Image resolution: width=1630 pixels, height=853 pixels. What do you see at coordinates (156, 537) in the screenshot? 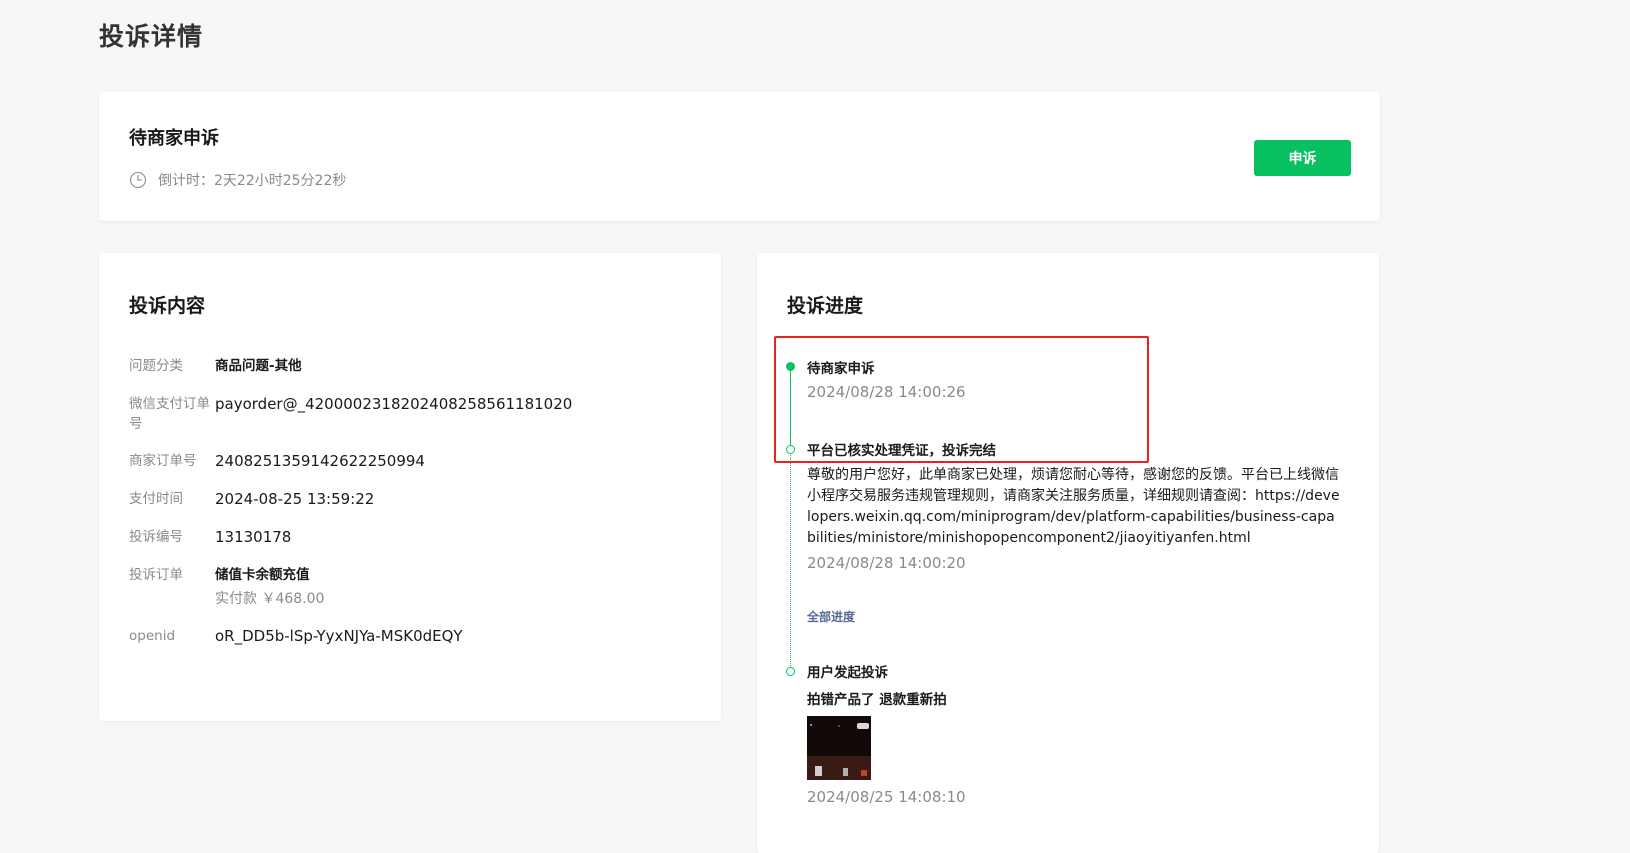
I see `info-label: 投诉编号` at bounding box center [156, 537].